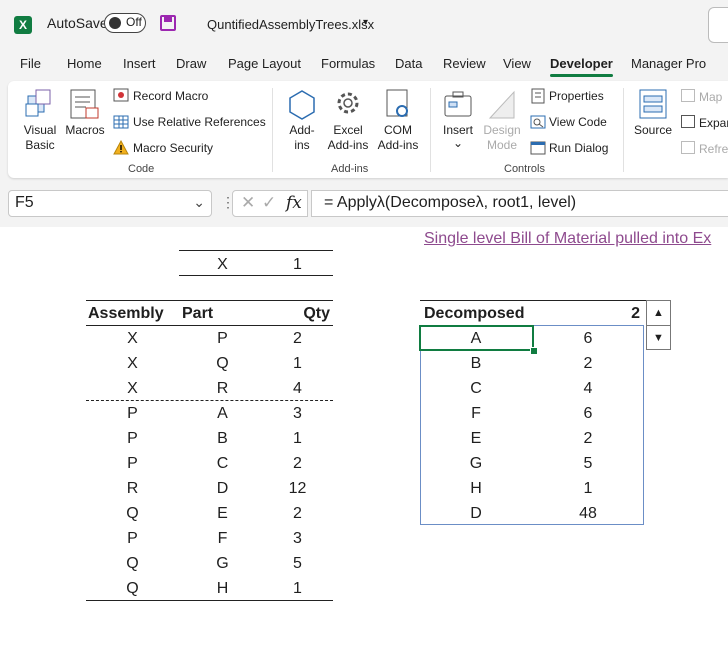 This screenshot has height=658, width=728. I want to click on bom-header-assembly: Assembly, so click(130, 313).